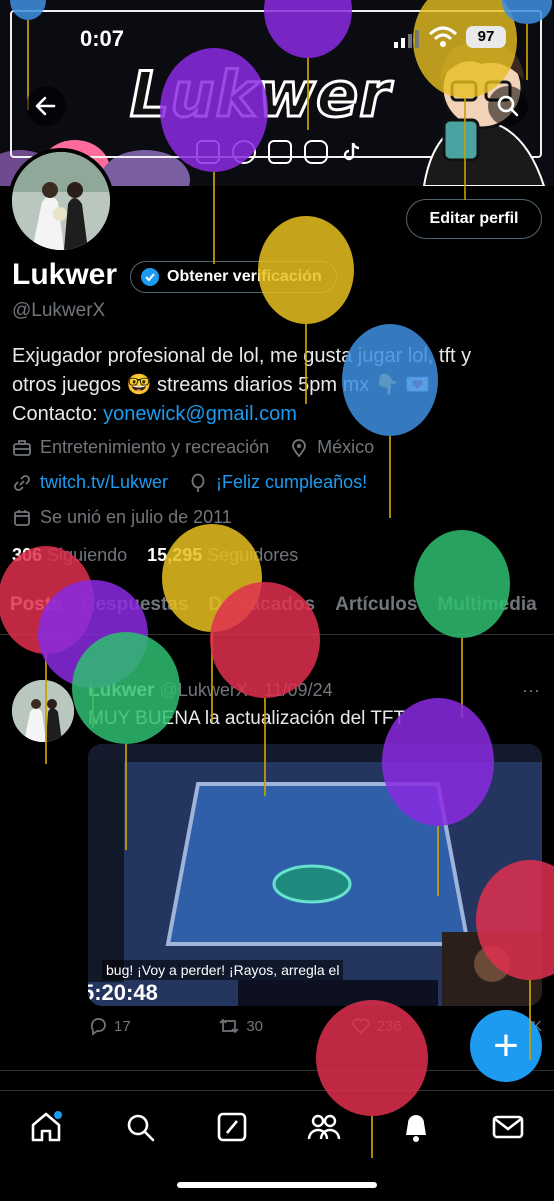 The height and width of the screenshot is (1201, 554). I want to click on followers-label: Seguidores, so click(253, 555).